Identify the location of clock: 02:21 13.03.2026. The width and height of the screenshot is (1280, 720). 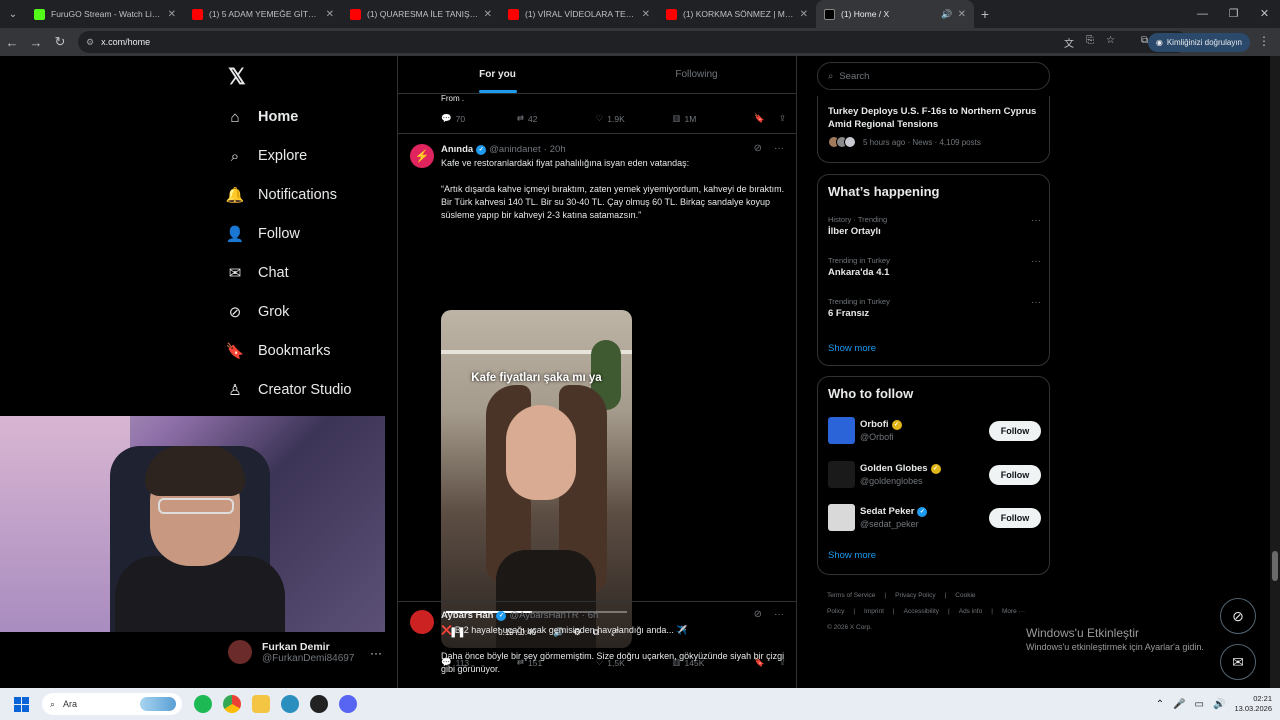
(1253, 704).